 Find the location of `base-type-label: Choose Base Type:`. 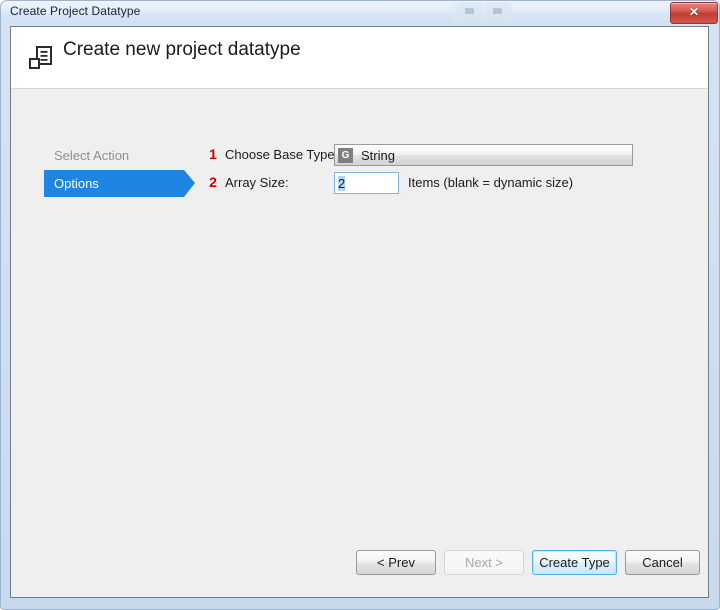

base-type-label: Choose Base Type: is located at coordinates (282, 154).